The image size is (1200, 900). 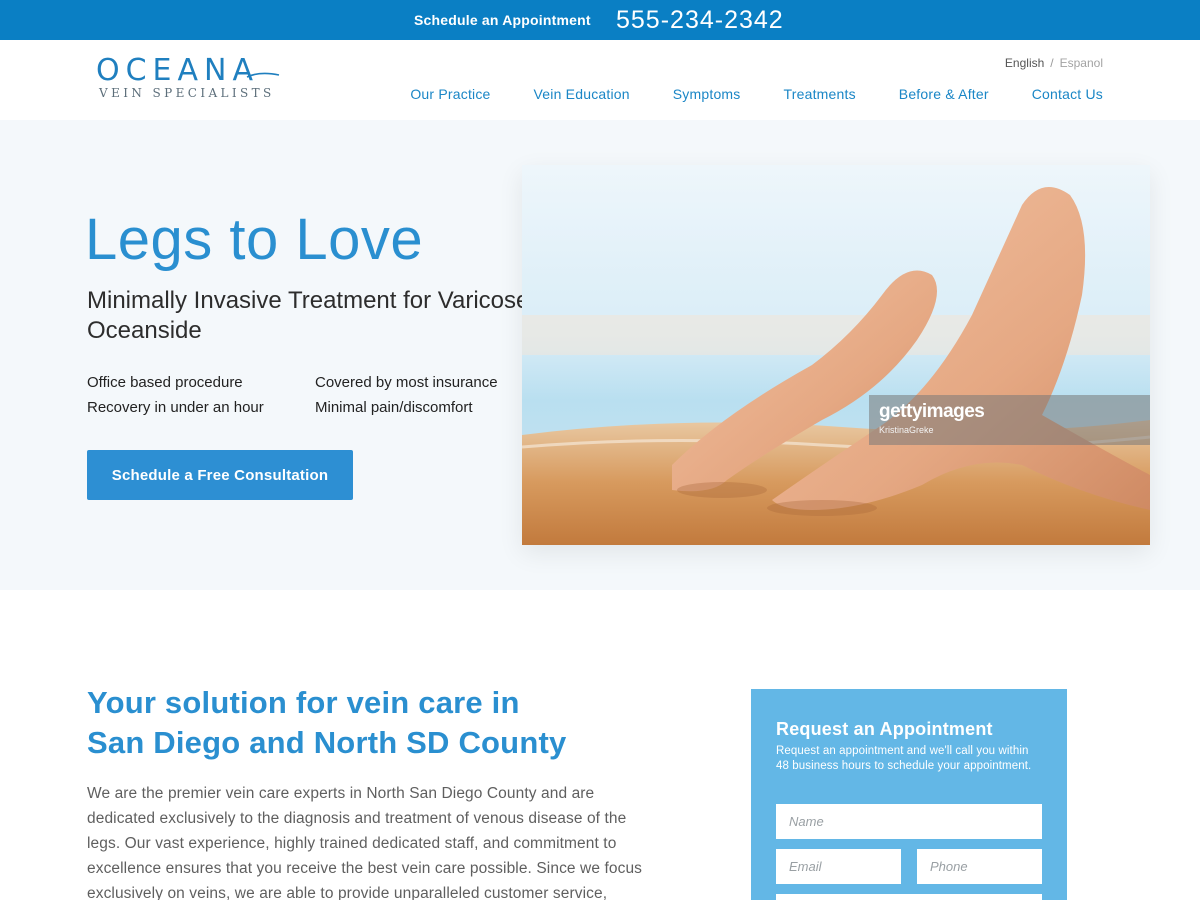 I want to click on logo-subtitle: VEIN SPECIALISTS, so click(x=187, y=93).